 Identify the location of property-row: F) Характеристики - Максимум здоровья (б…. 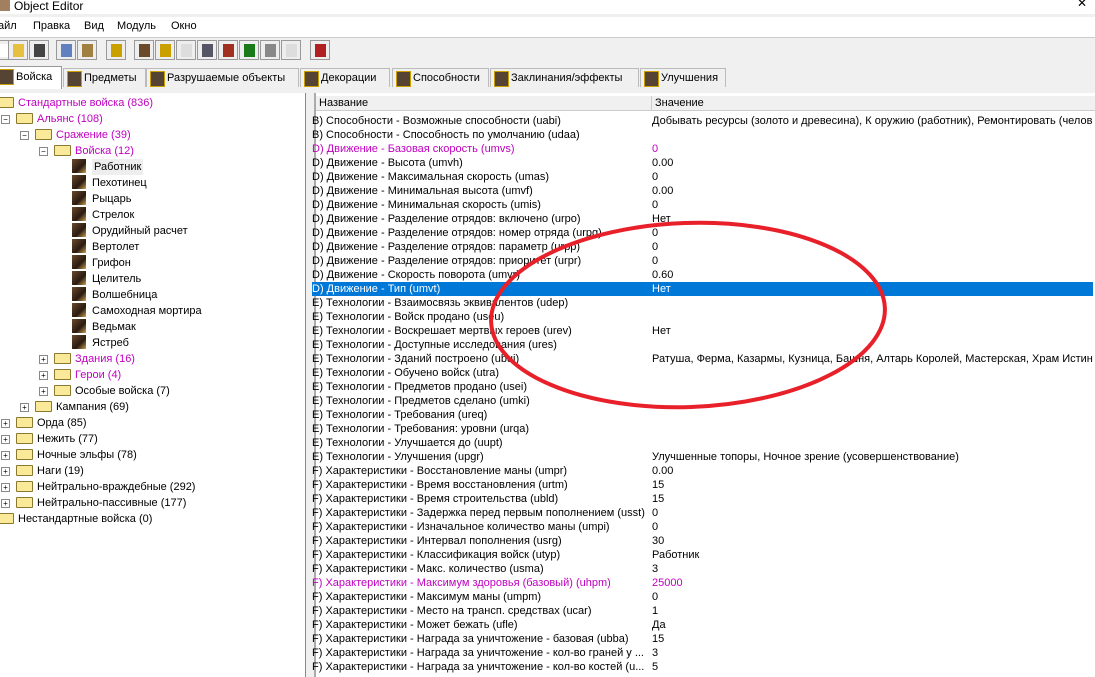
(702, 583).